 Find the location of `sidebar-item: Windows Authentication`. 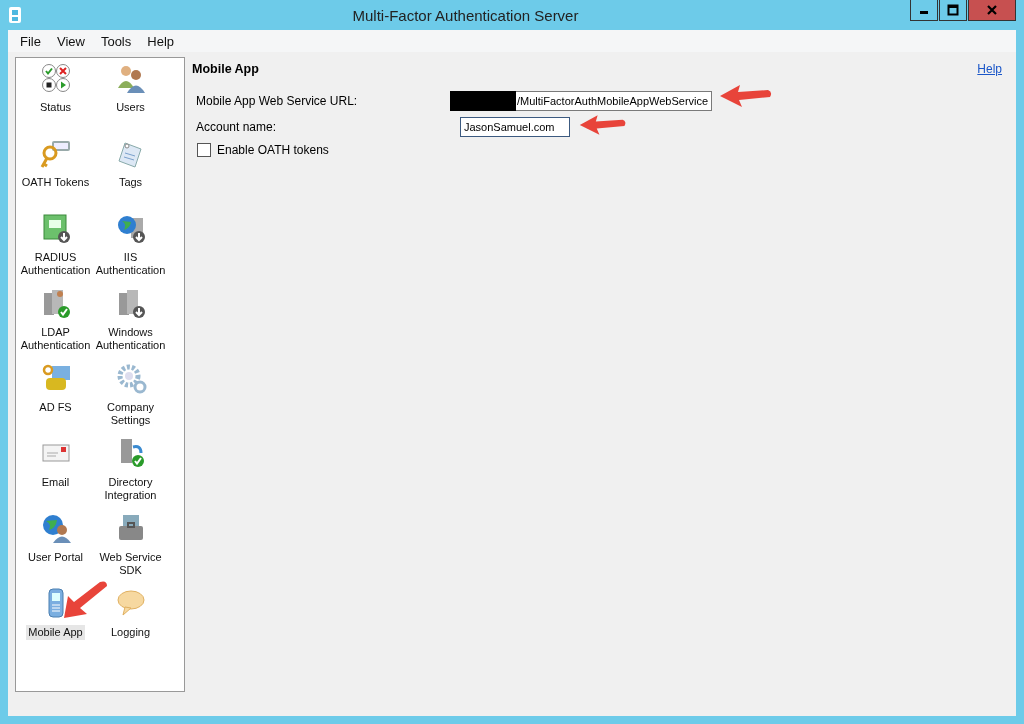

sidebar-item: Windows Authentication is located at coordinates (130, 339).